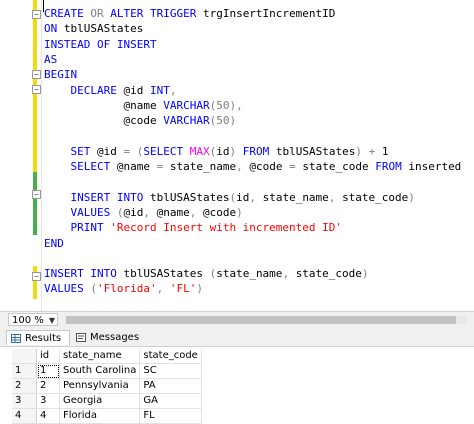 Image resolution: width=474 pixels, height=424 pixels. Describe the element at coordinates (35, 282) in the screenshot. I see `changed-lines-marker` at that location.